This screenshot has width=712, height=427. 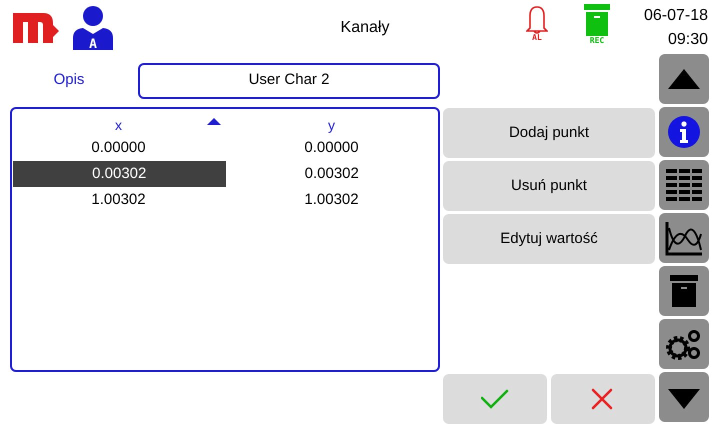 What do you see at coordinates (603, 399) in the screenshot?
I see `cancel-button` at bounding box center [603, 399].